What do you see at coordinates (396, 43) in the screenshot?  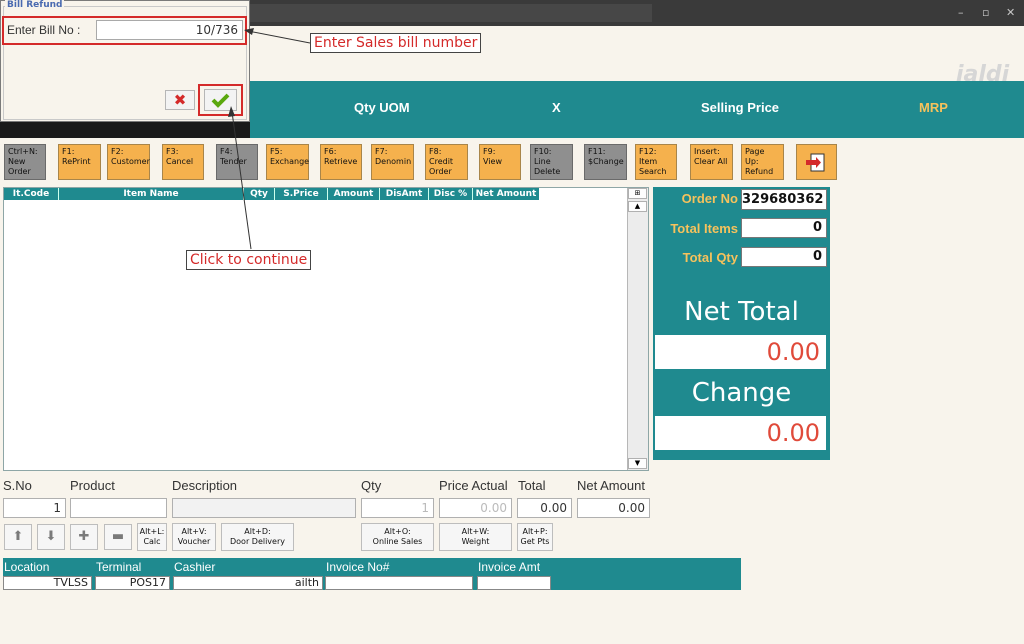 I see `annotation-enter-bill: Enter Sales bill number` at bounding box center [396, 43].